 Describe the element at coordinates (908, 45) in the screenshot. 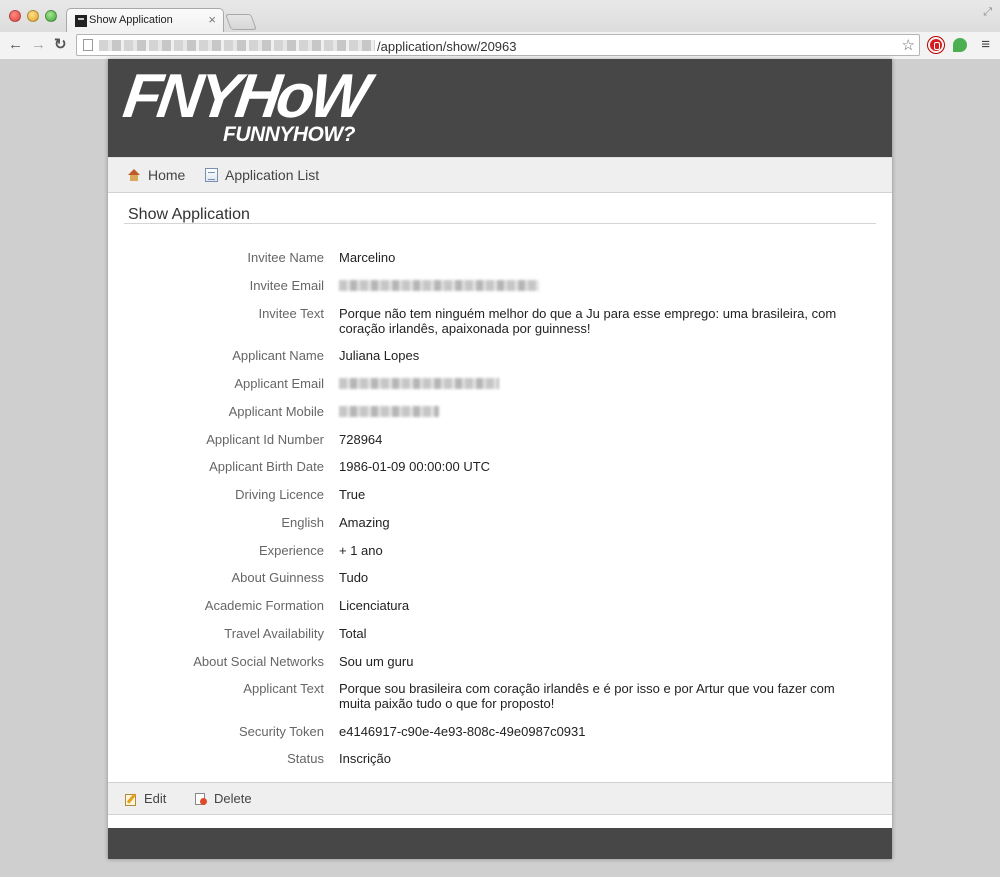

I see `bookmark-star-icon: ☆` at that location.